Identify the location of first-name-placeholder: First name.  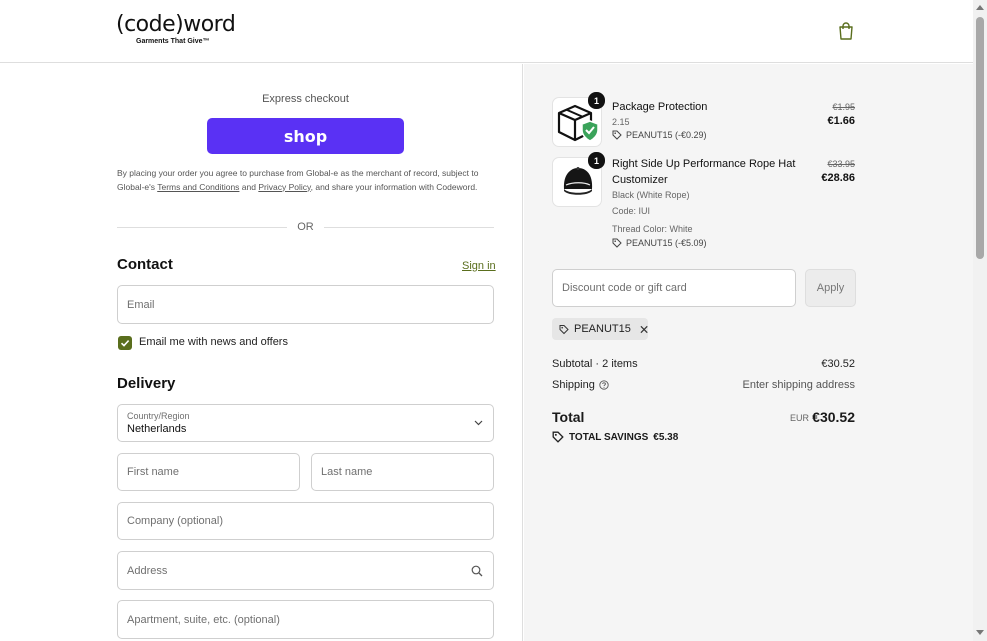
(153, 472).